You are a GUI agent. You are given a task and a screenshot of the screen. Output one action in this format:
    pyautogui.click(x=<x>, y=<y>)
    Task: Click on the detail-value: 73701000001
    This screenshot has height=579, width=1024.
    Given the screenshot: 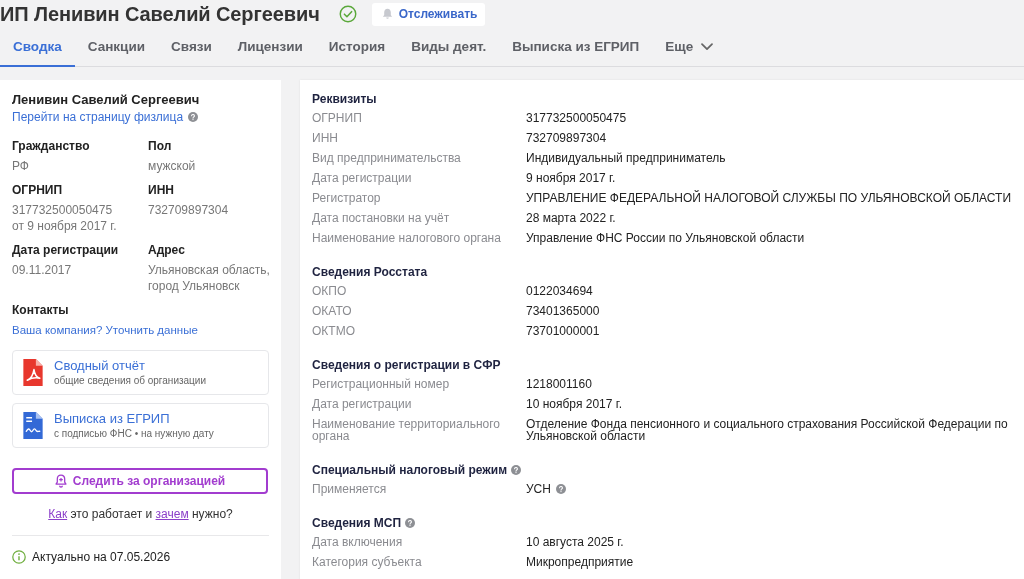 What is the action you would take?
    pyautogui.click(x=563, y=331)
    